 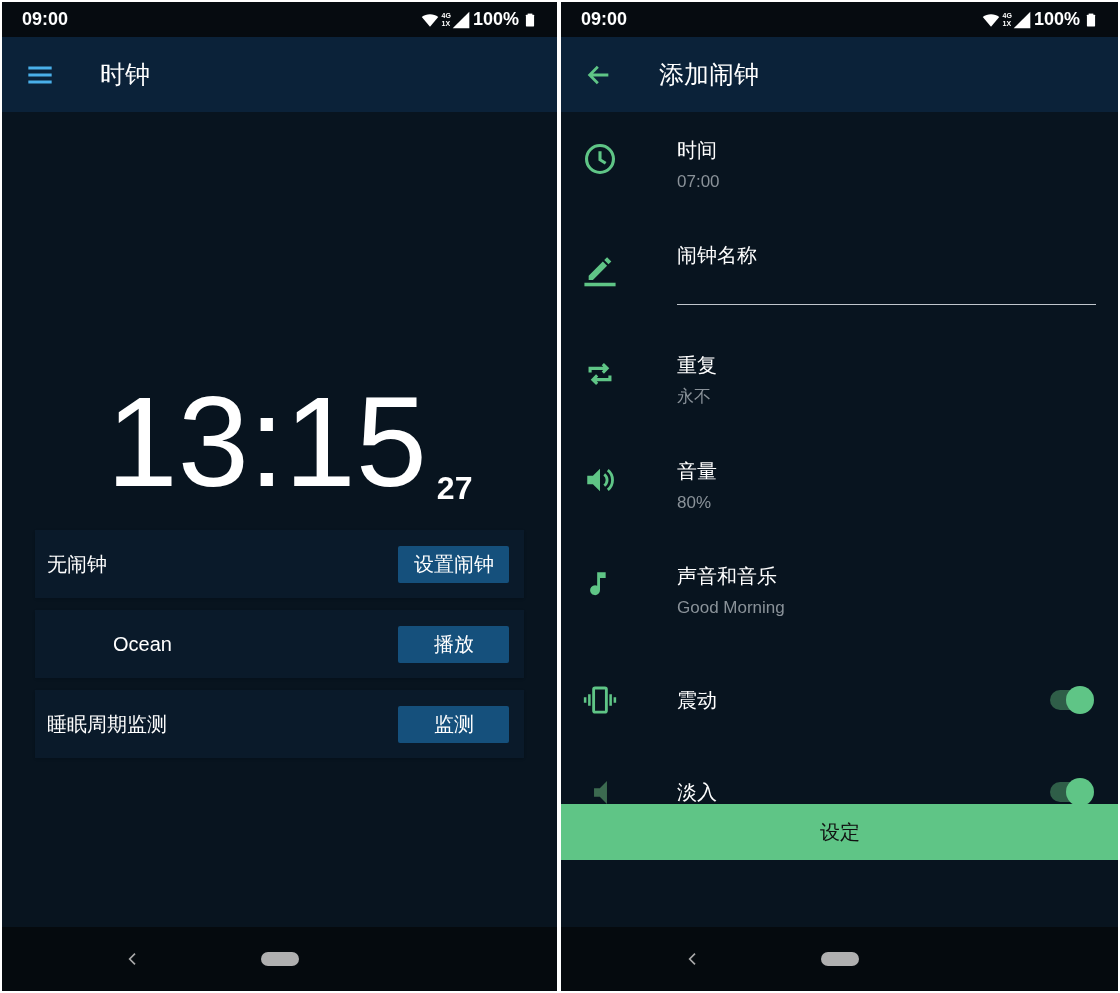 What do you see at coordinates (699, 182) in the screenshot?
I see `setting-value: 07:00` at bounding box center [699, 182].